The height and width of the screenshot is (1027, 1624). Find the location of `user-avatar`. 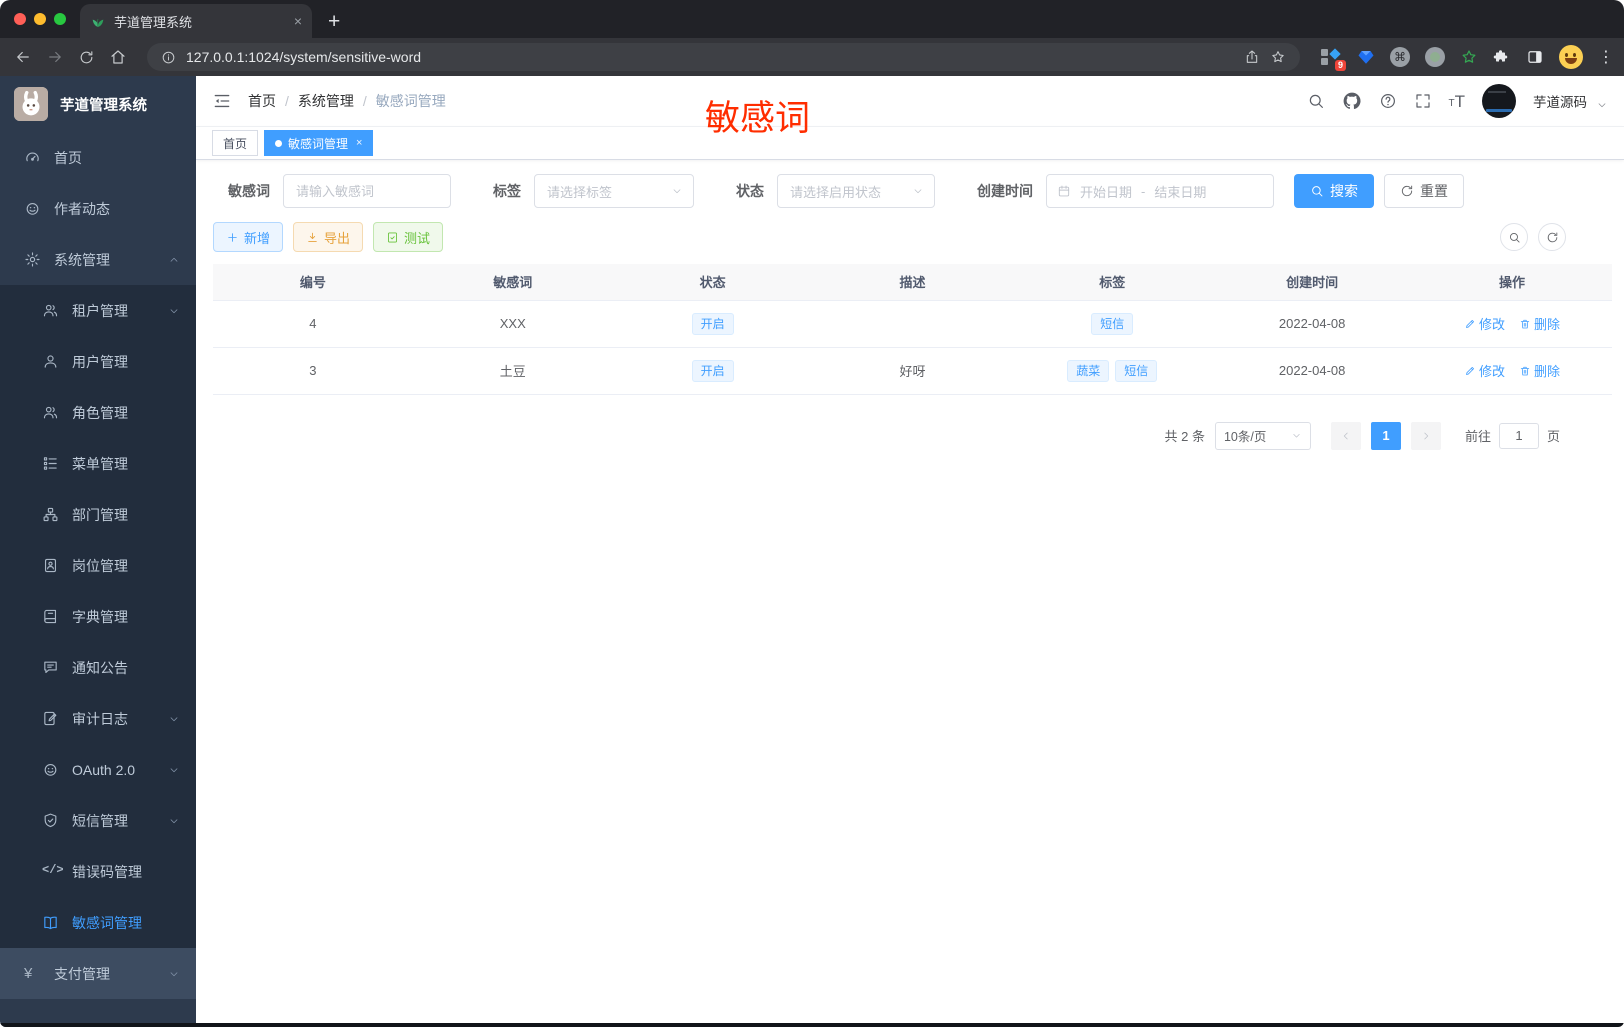

user-avatar is located at coordinates (1499, 101).